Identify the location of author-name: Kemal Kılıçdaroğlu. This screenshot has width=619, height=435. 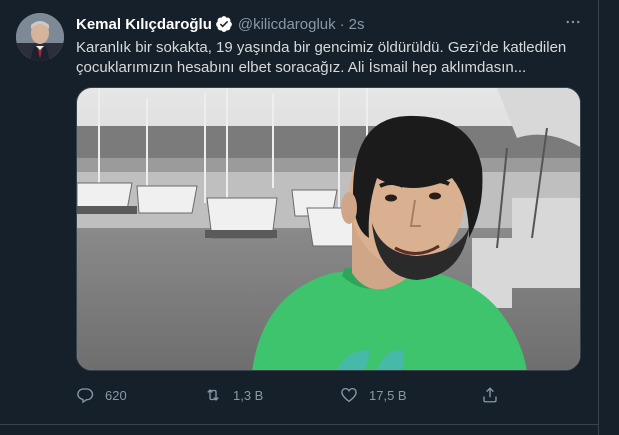
(144, 24).